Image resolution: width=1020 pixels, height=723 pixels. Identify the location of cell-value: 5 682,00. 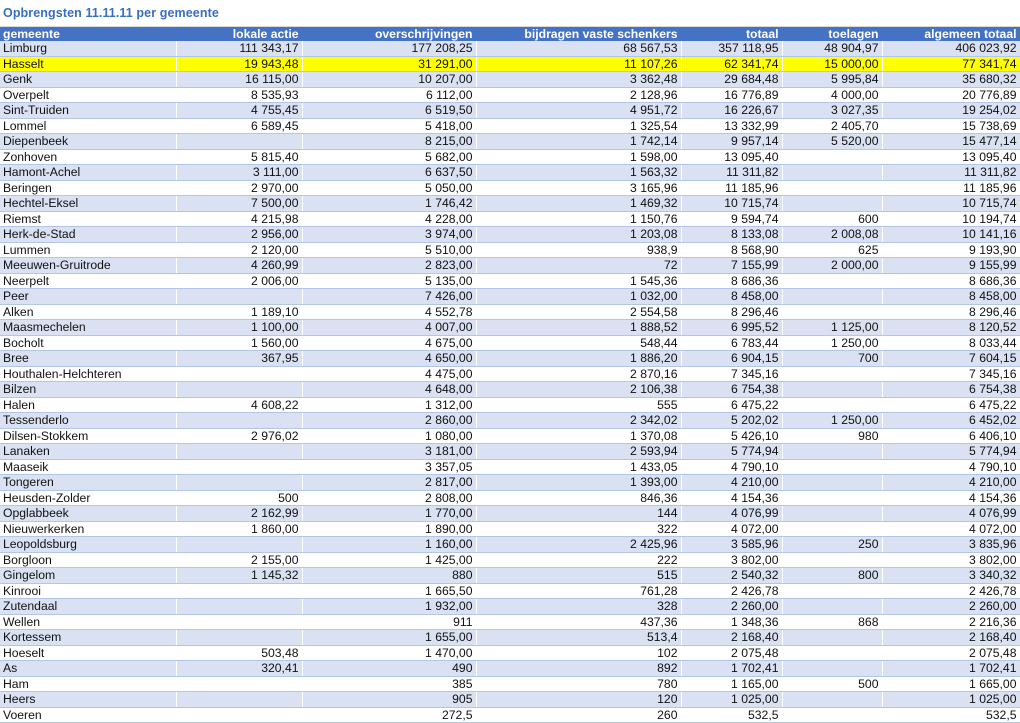
(389, 157).